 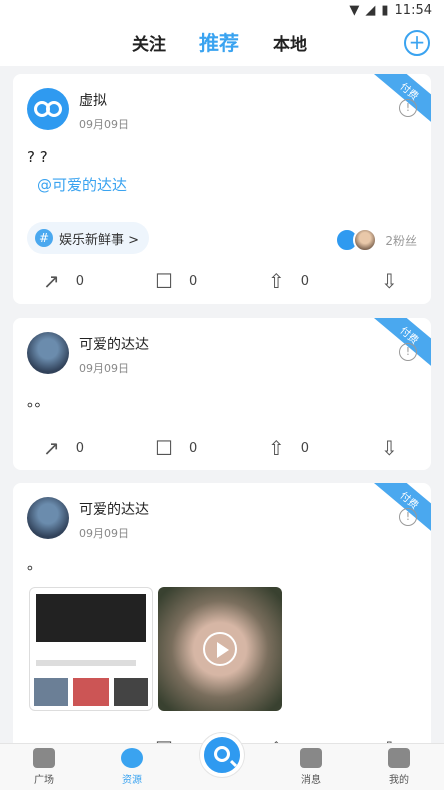 What do you see at coordinates (82, 184) in the screenshot?
I see `mention-link: @可爱的达达` at bounding box center [82, 184].